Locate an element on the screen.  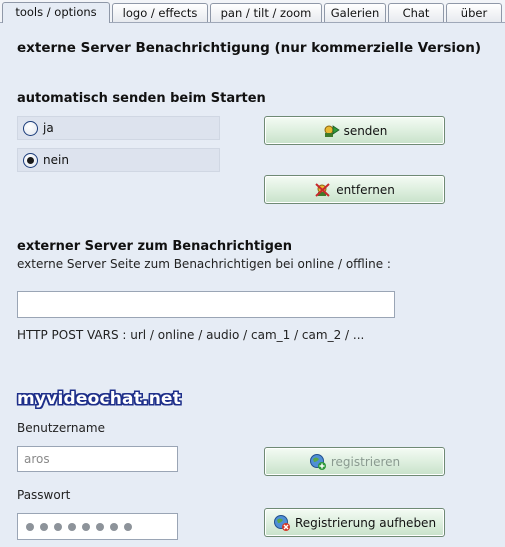
register-button-label: registrieren is located at coordinates (365, 461).